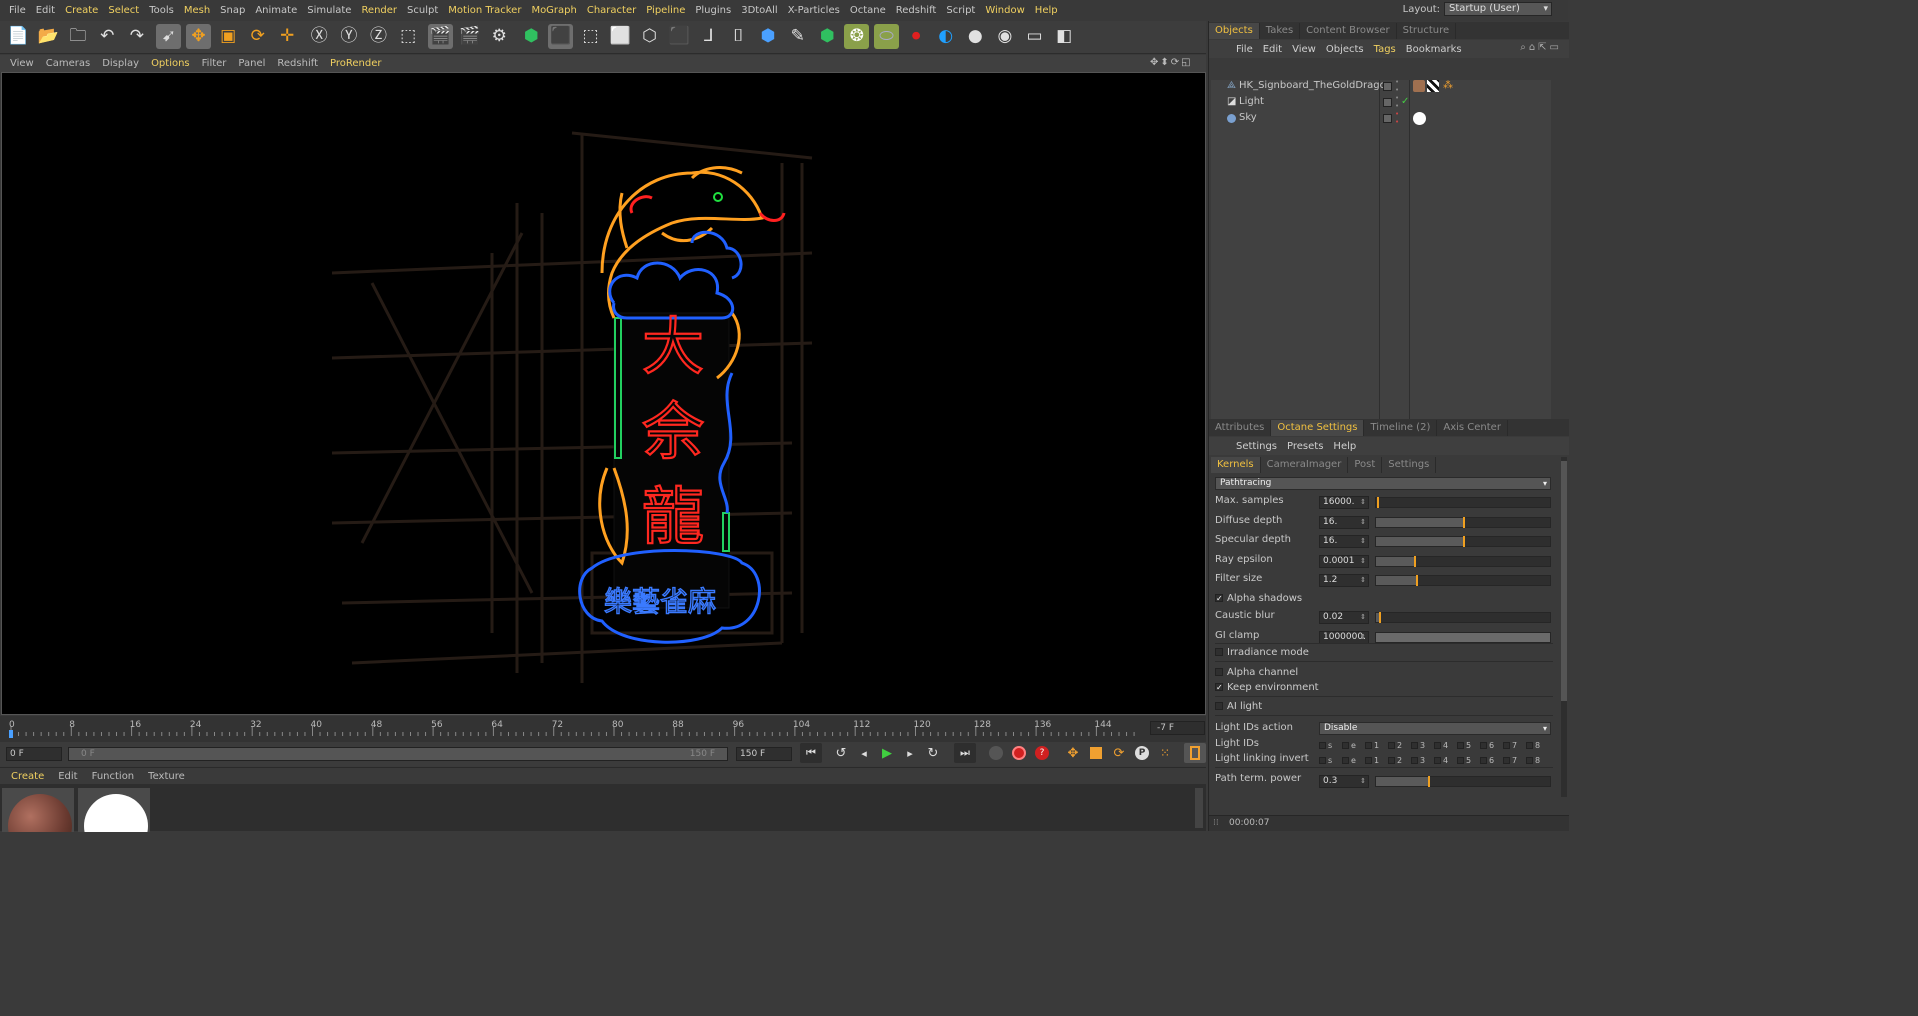 Image resolution: width=1918 pixels, height=1016 pixels. I want to click on next-key-button: ↻, so click(933, 753).